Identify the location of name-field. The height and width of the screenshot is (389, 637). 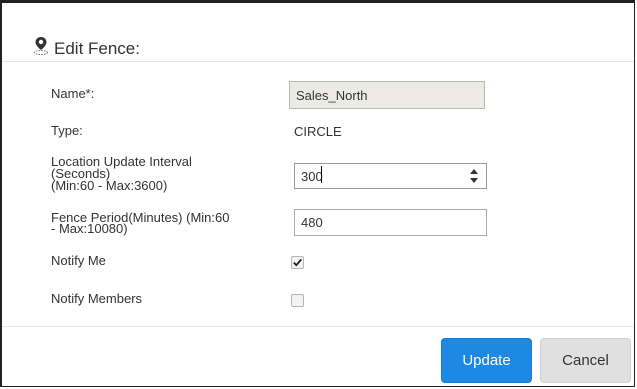
(387, 95).